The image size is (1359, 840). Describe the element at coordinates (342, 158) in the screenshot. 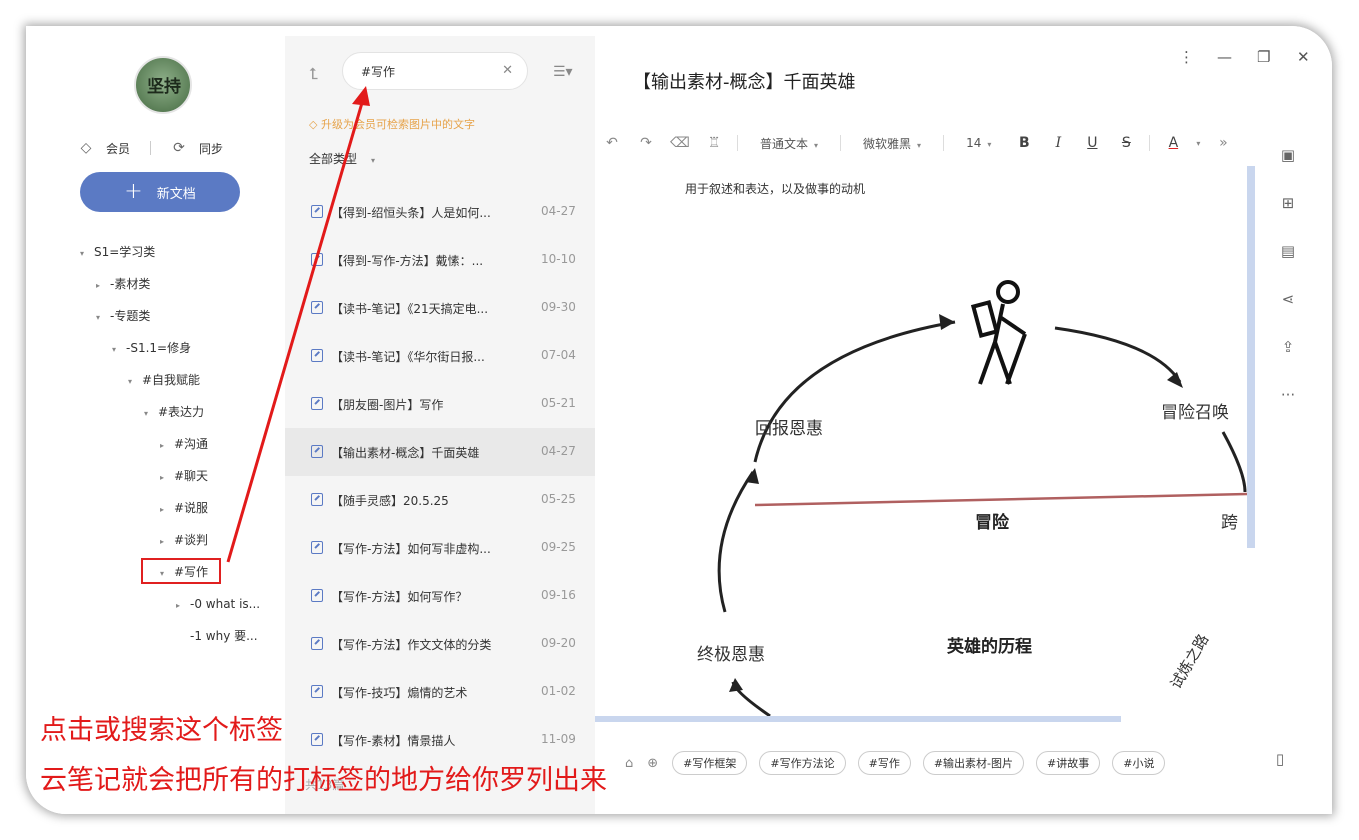

I see `type-filter: 全部类型 ▾` at that location.